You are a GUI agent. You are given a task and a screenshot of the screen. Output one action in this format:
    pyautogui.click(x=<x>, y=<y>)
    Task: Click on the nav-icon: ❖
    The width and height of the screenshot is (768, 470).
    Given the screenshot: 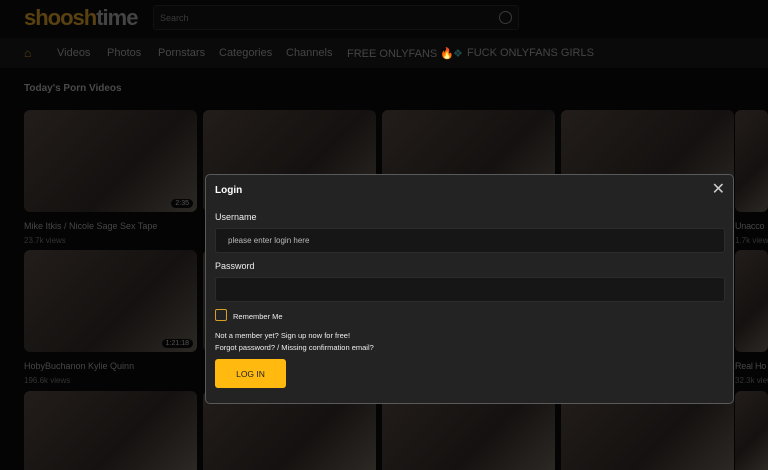 What is the action you would take?
    pyautogui.click(x=458, y=54)
    